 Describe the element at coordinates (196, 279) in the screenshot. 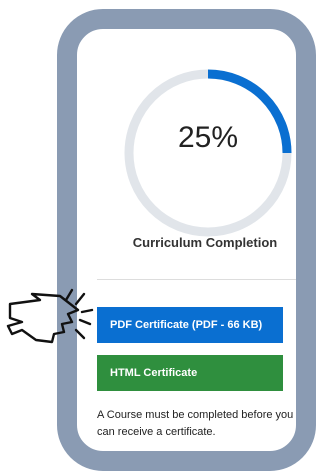

I see `divider` at that location.